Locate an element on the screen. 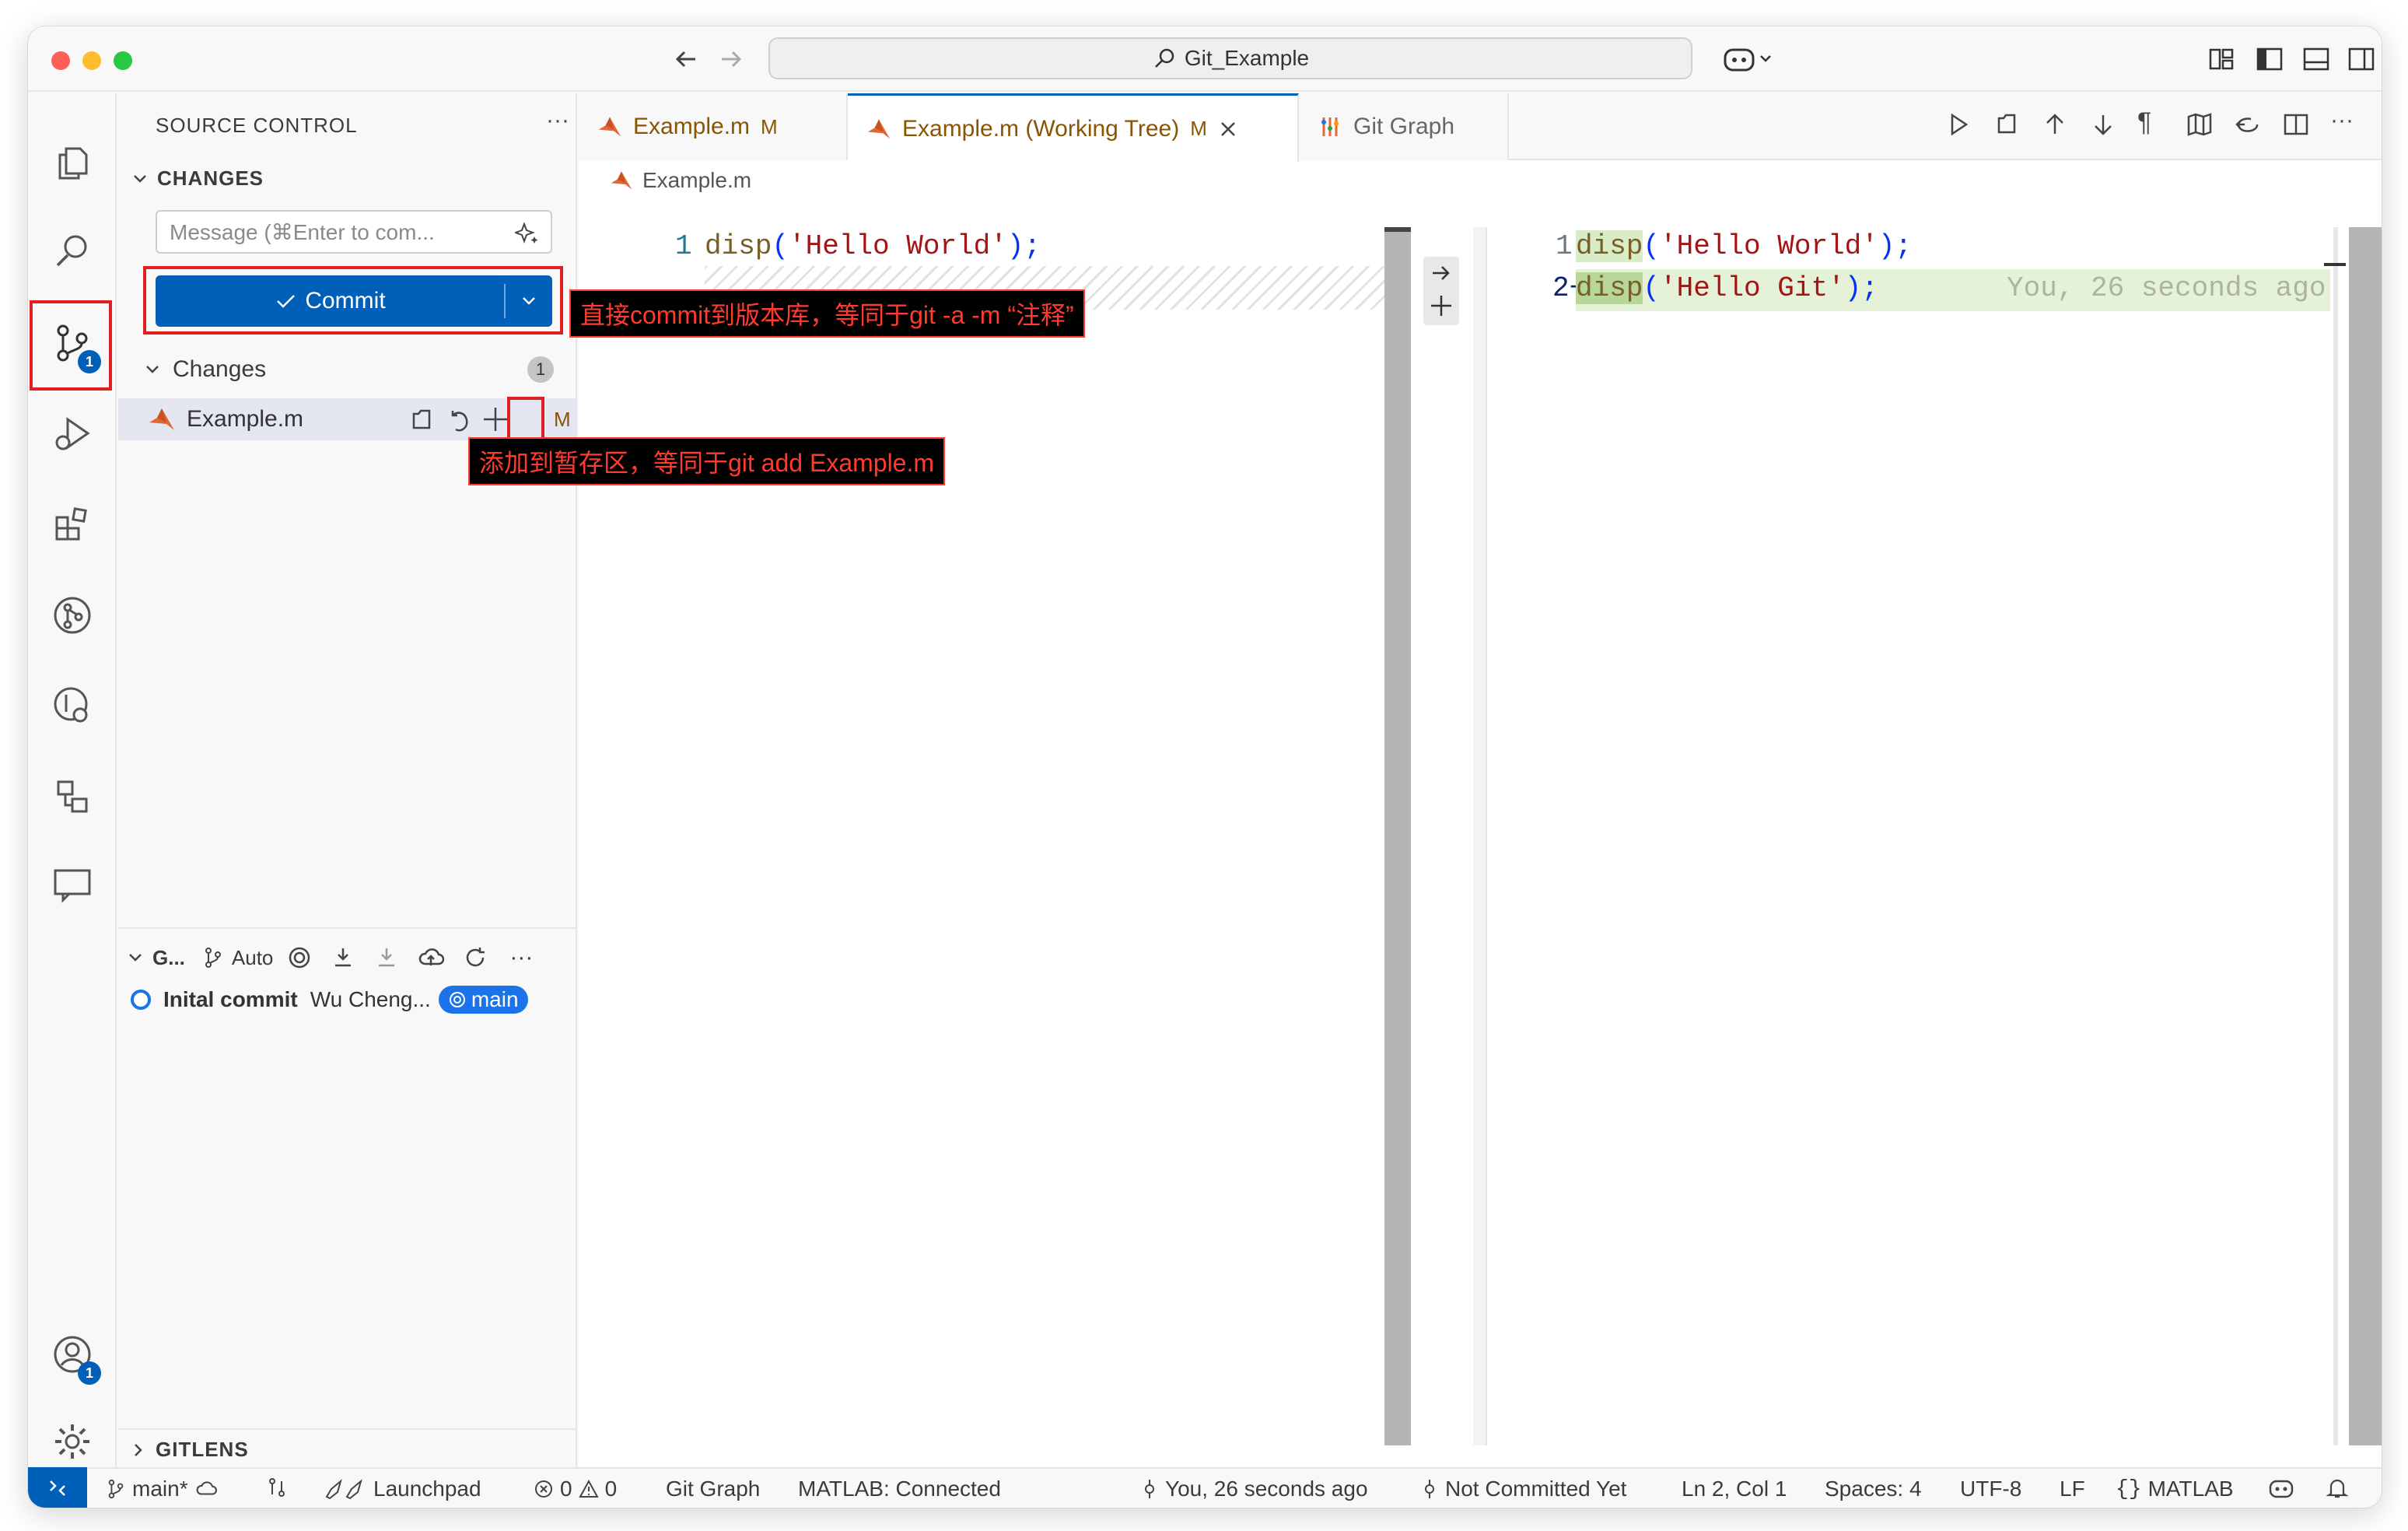 The height and width of the screenshot is (1531, 2408). chat-icon is located at coordinates (72, 884).